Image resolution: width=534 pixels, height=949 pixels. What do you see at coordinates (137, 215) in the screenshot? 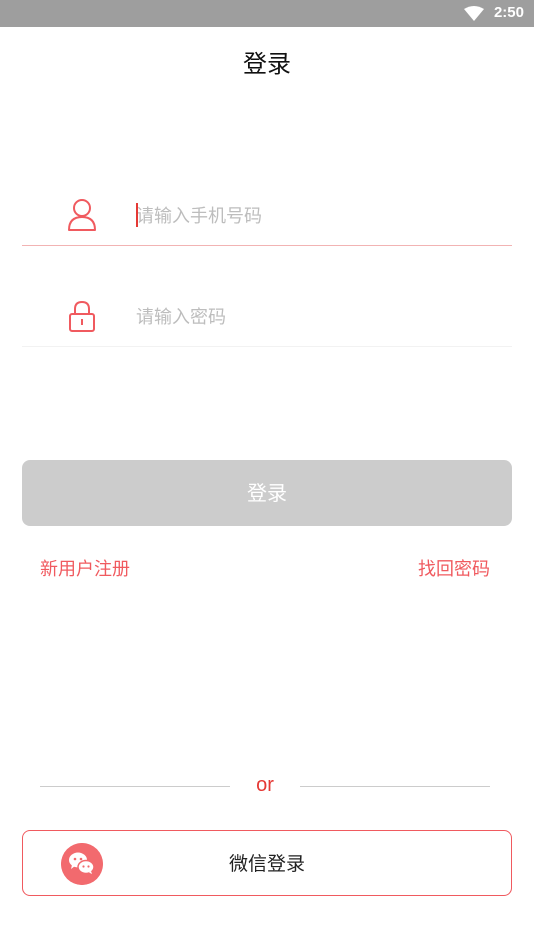
I see `text-caret` at bounding box center [137, 215].